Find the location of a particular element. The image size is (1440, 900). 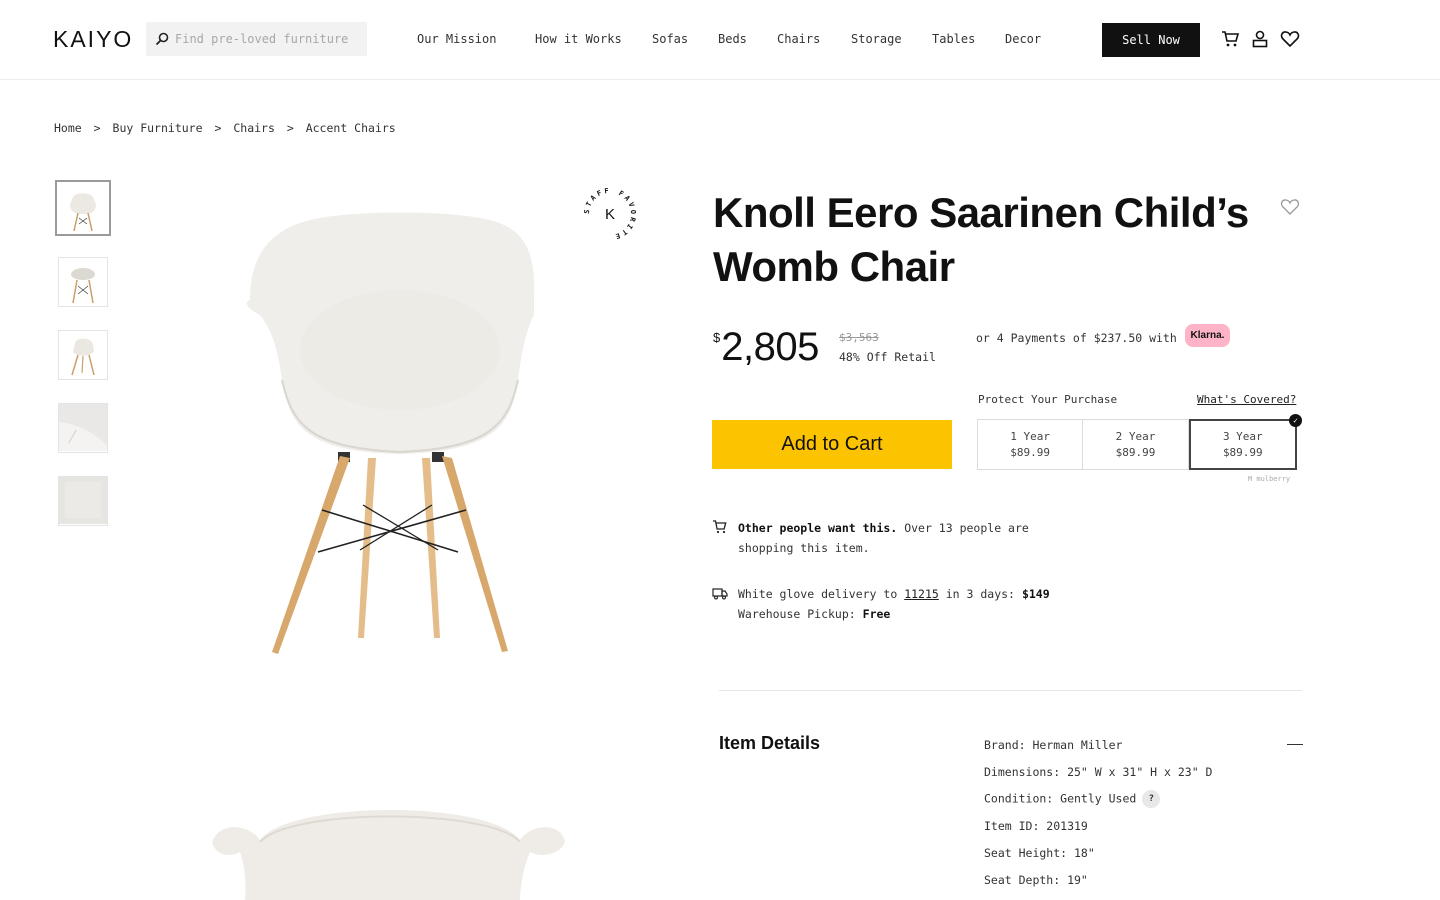

product-title: Knoll Eero Saarinen Child’s Womb Chair is located at coordinates (981, 239).